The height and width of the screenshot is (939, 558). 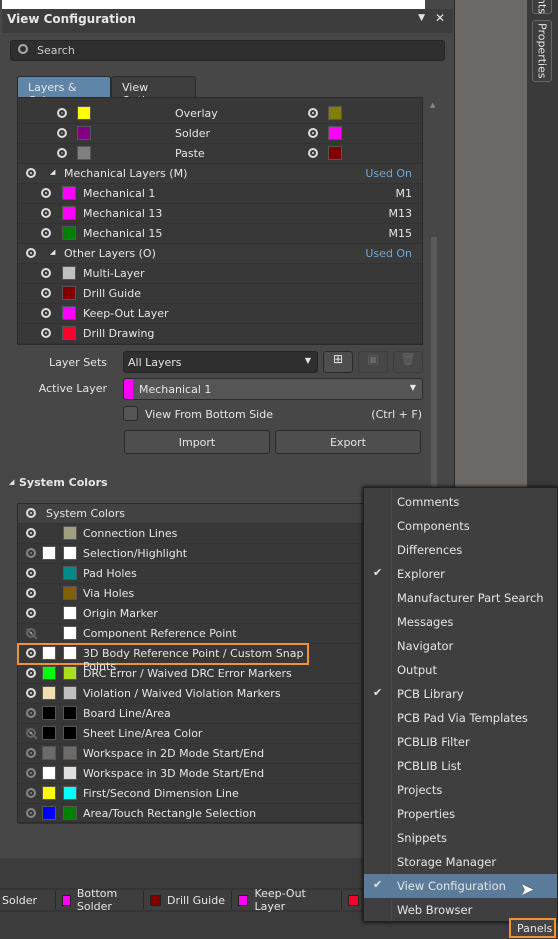 What do you see at coordinates (373, 362) in the screenshot?
I see `save-layer-set-button: ▣` at bounding box center [373, 362].